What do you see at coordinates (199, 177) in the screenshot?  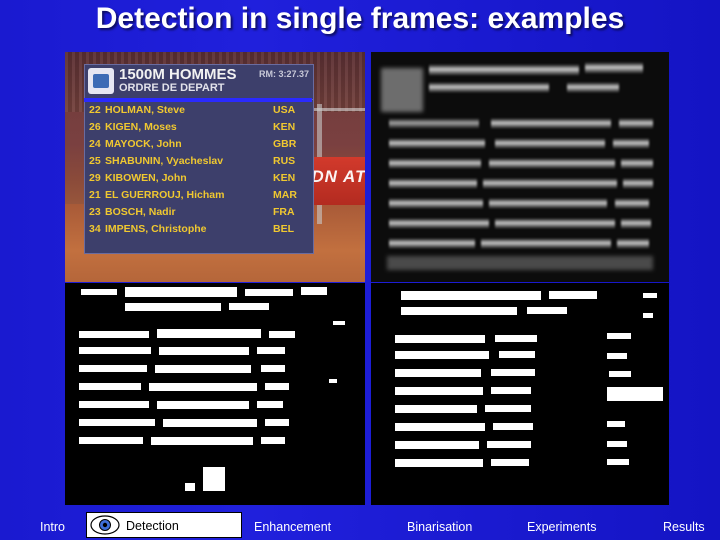 I see `table-row: 29 KIBOWEN, John KEN` at bounding box center [199, 177].